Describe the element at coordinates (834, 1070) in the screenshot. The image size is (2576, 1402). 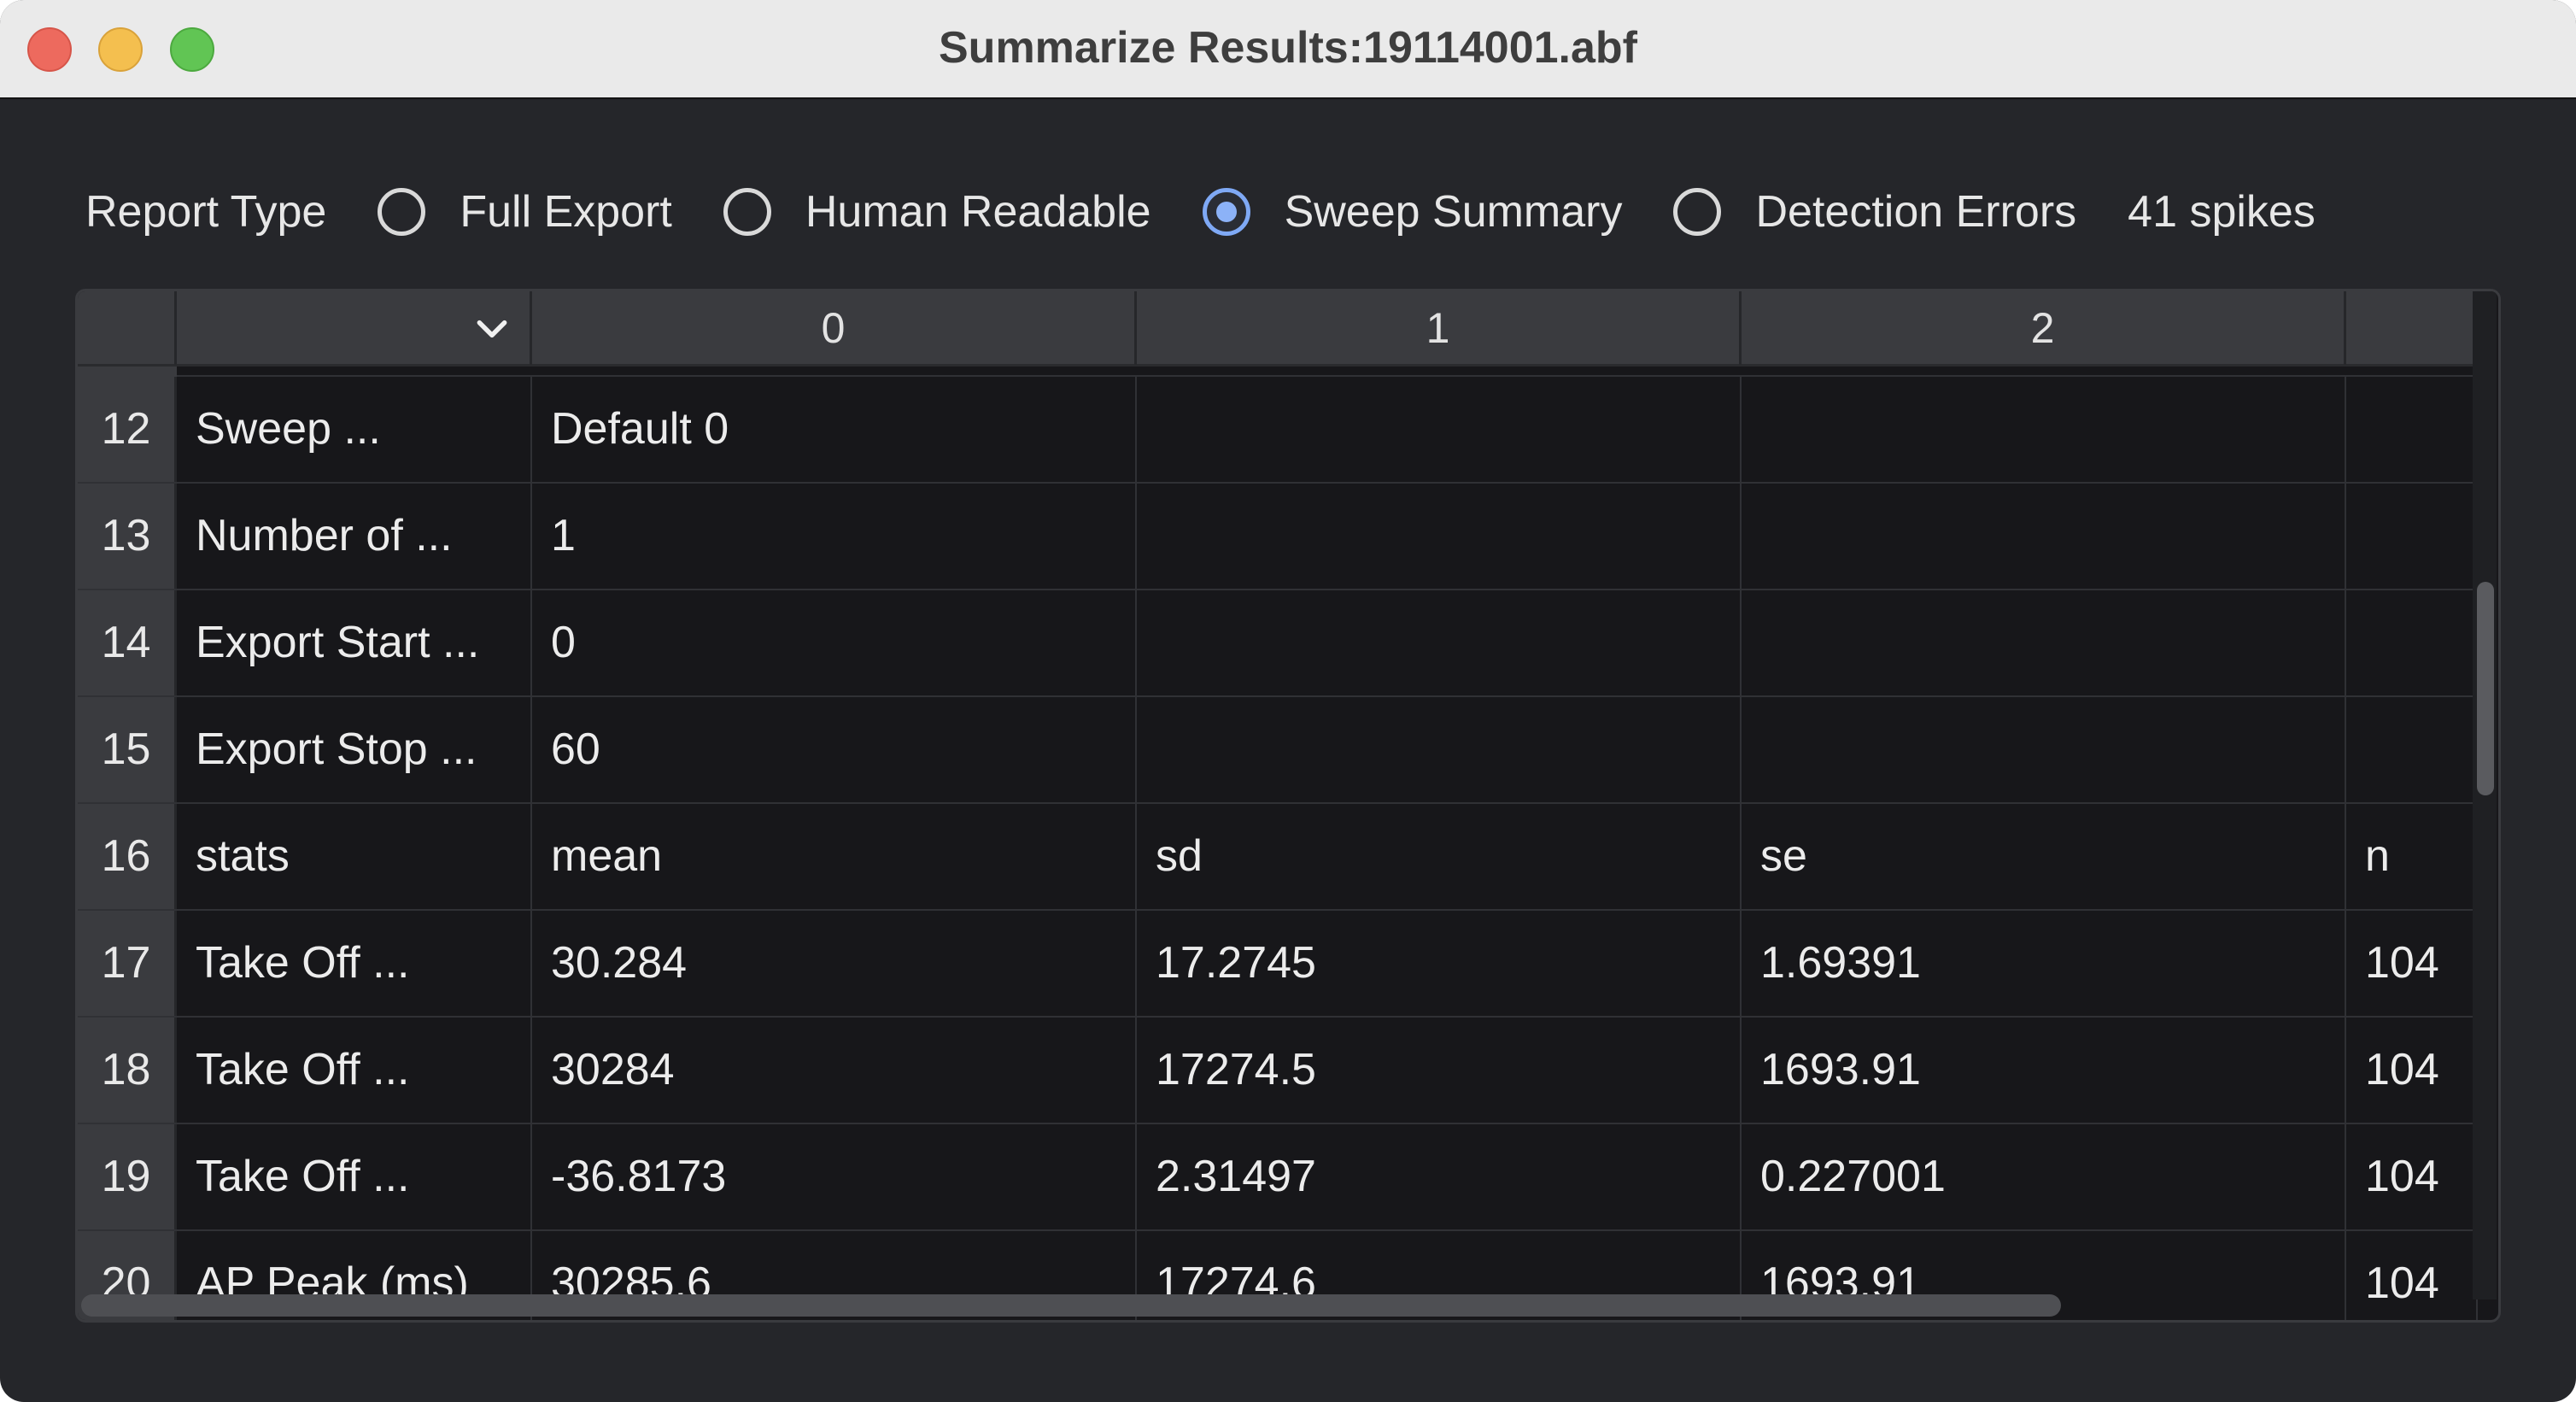
I see `table-cell: 30284` at that location.